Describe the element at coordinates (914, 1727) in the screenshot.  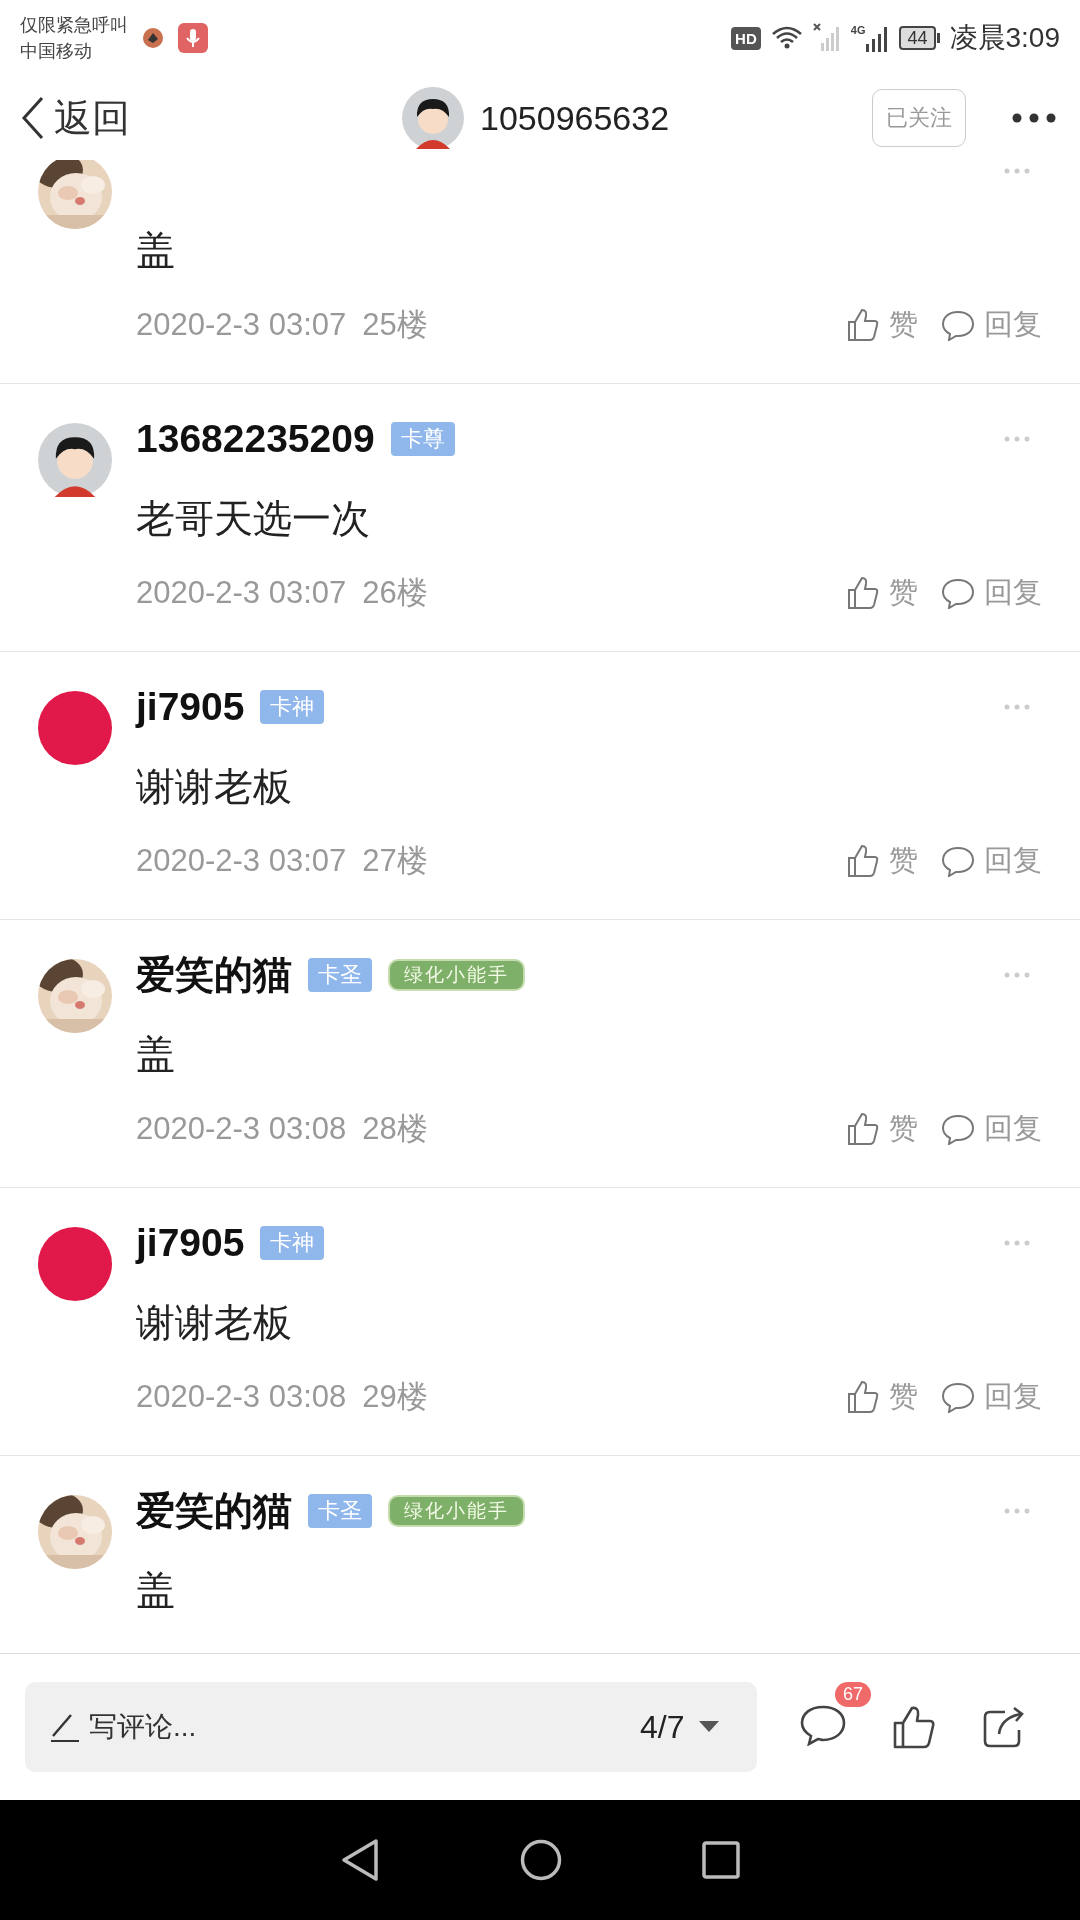
I see `like-icon` at that location.